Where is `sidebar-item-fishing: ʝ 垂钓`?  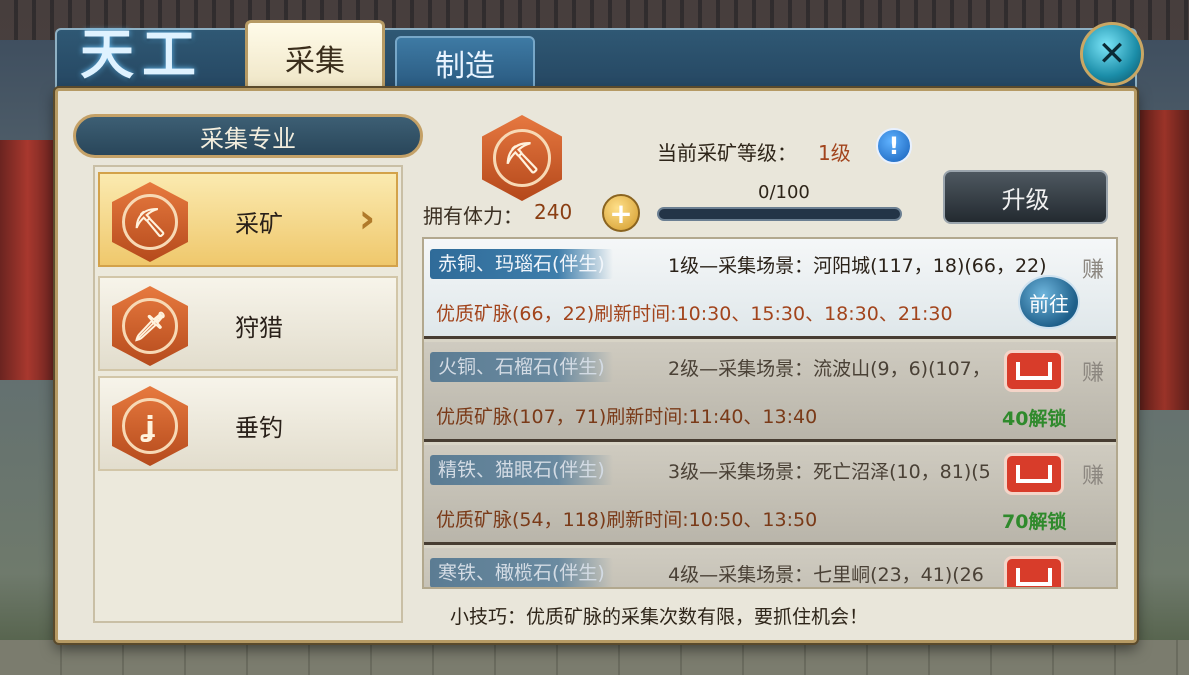 sidebar-item-fishing: ʝ 垂钓 is located at coordinates (248, 423).